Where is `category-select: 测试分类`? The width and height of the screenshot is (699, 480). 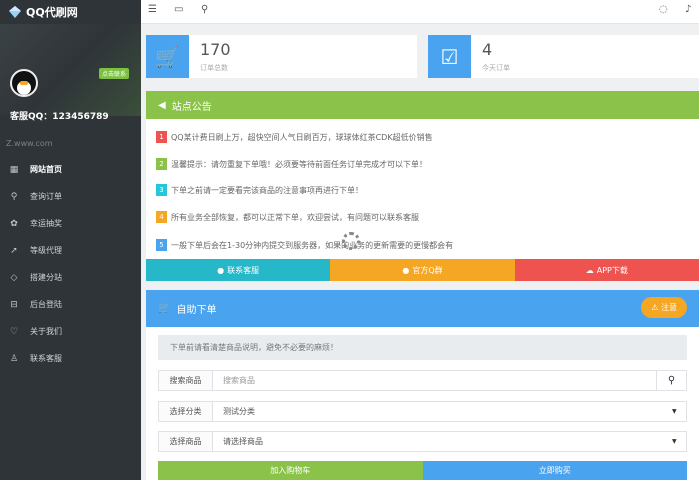 category-select: 测试分类 is located at coordinates (442, 411).